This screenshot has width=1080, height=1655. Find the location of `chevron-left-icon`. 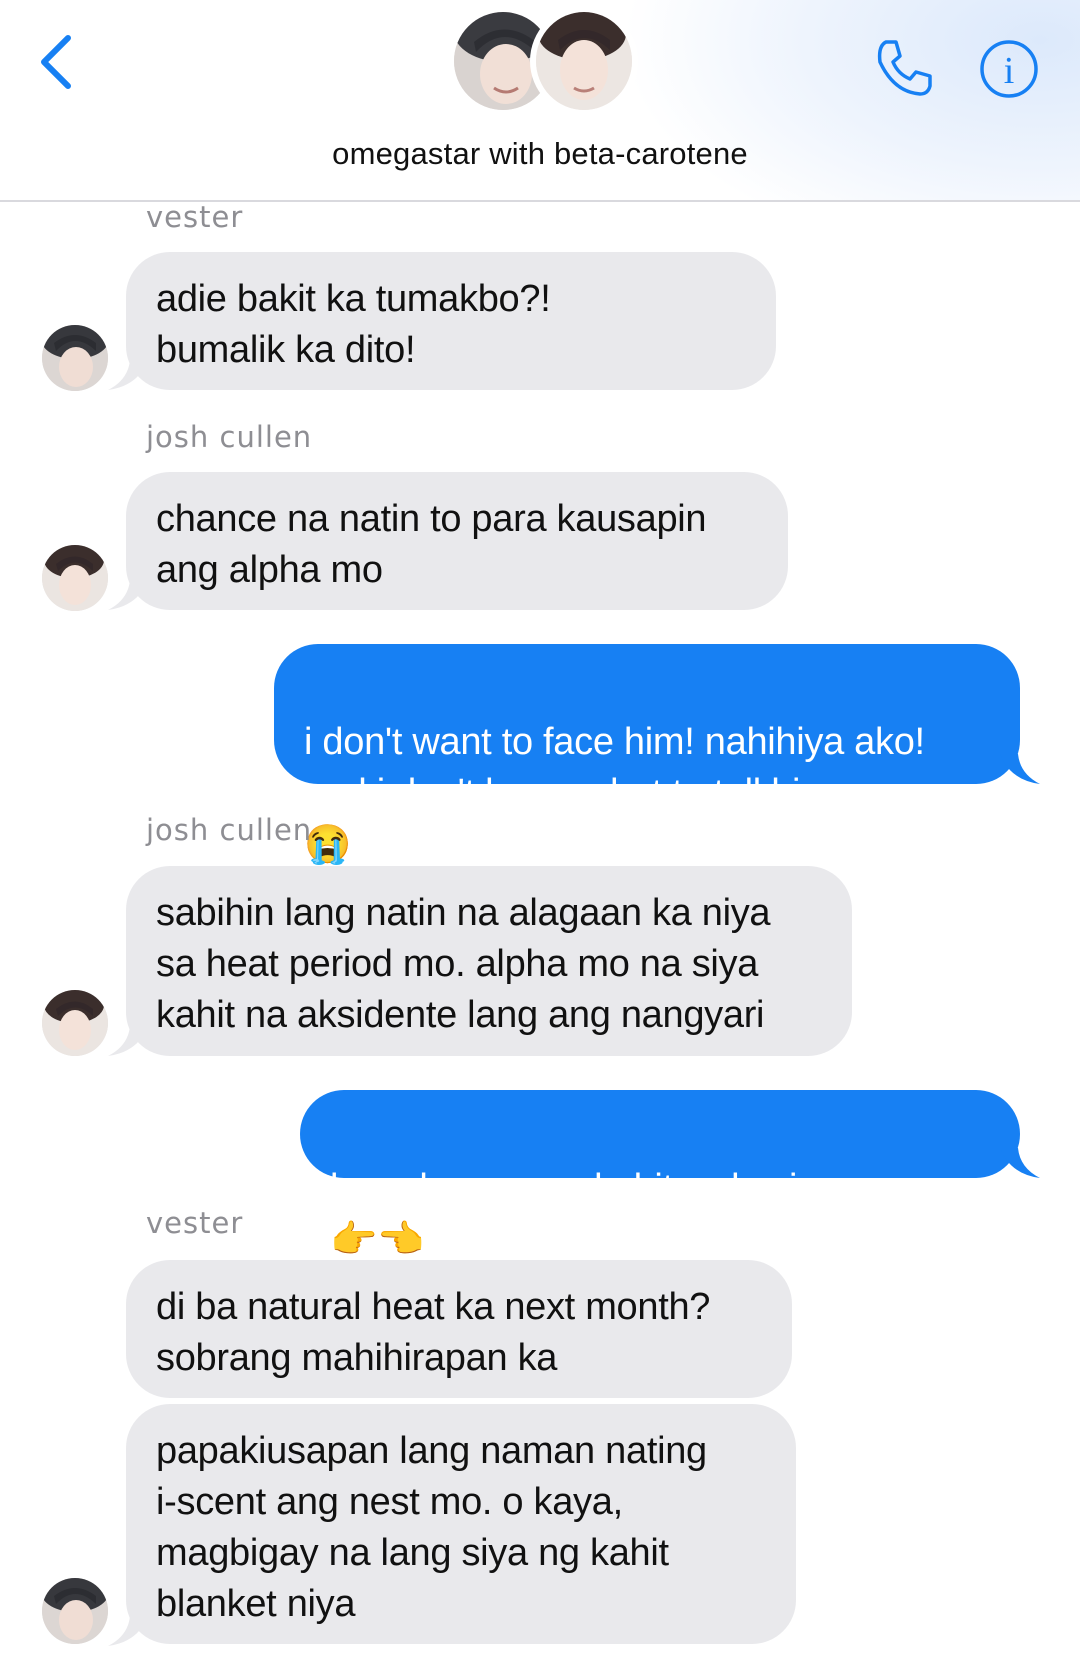

chevron-left-icon is located at coordinates (56, 62).